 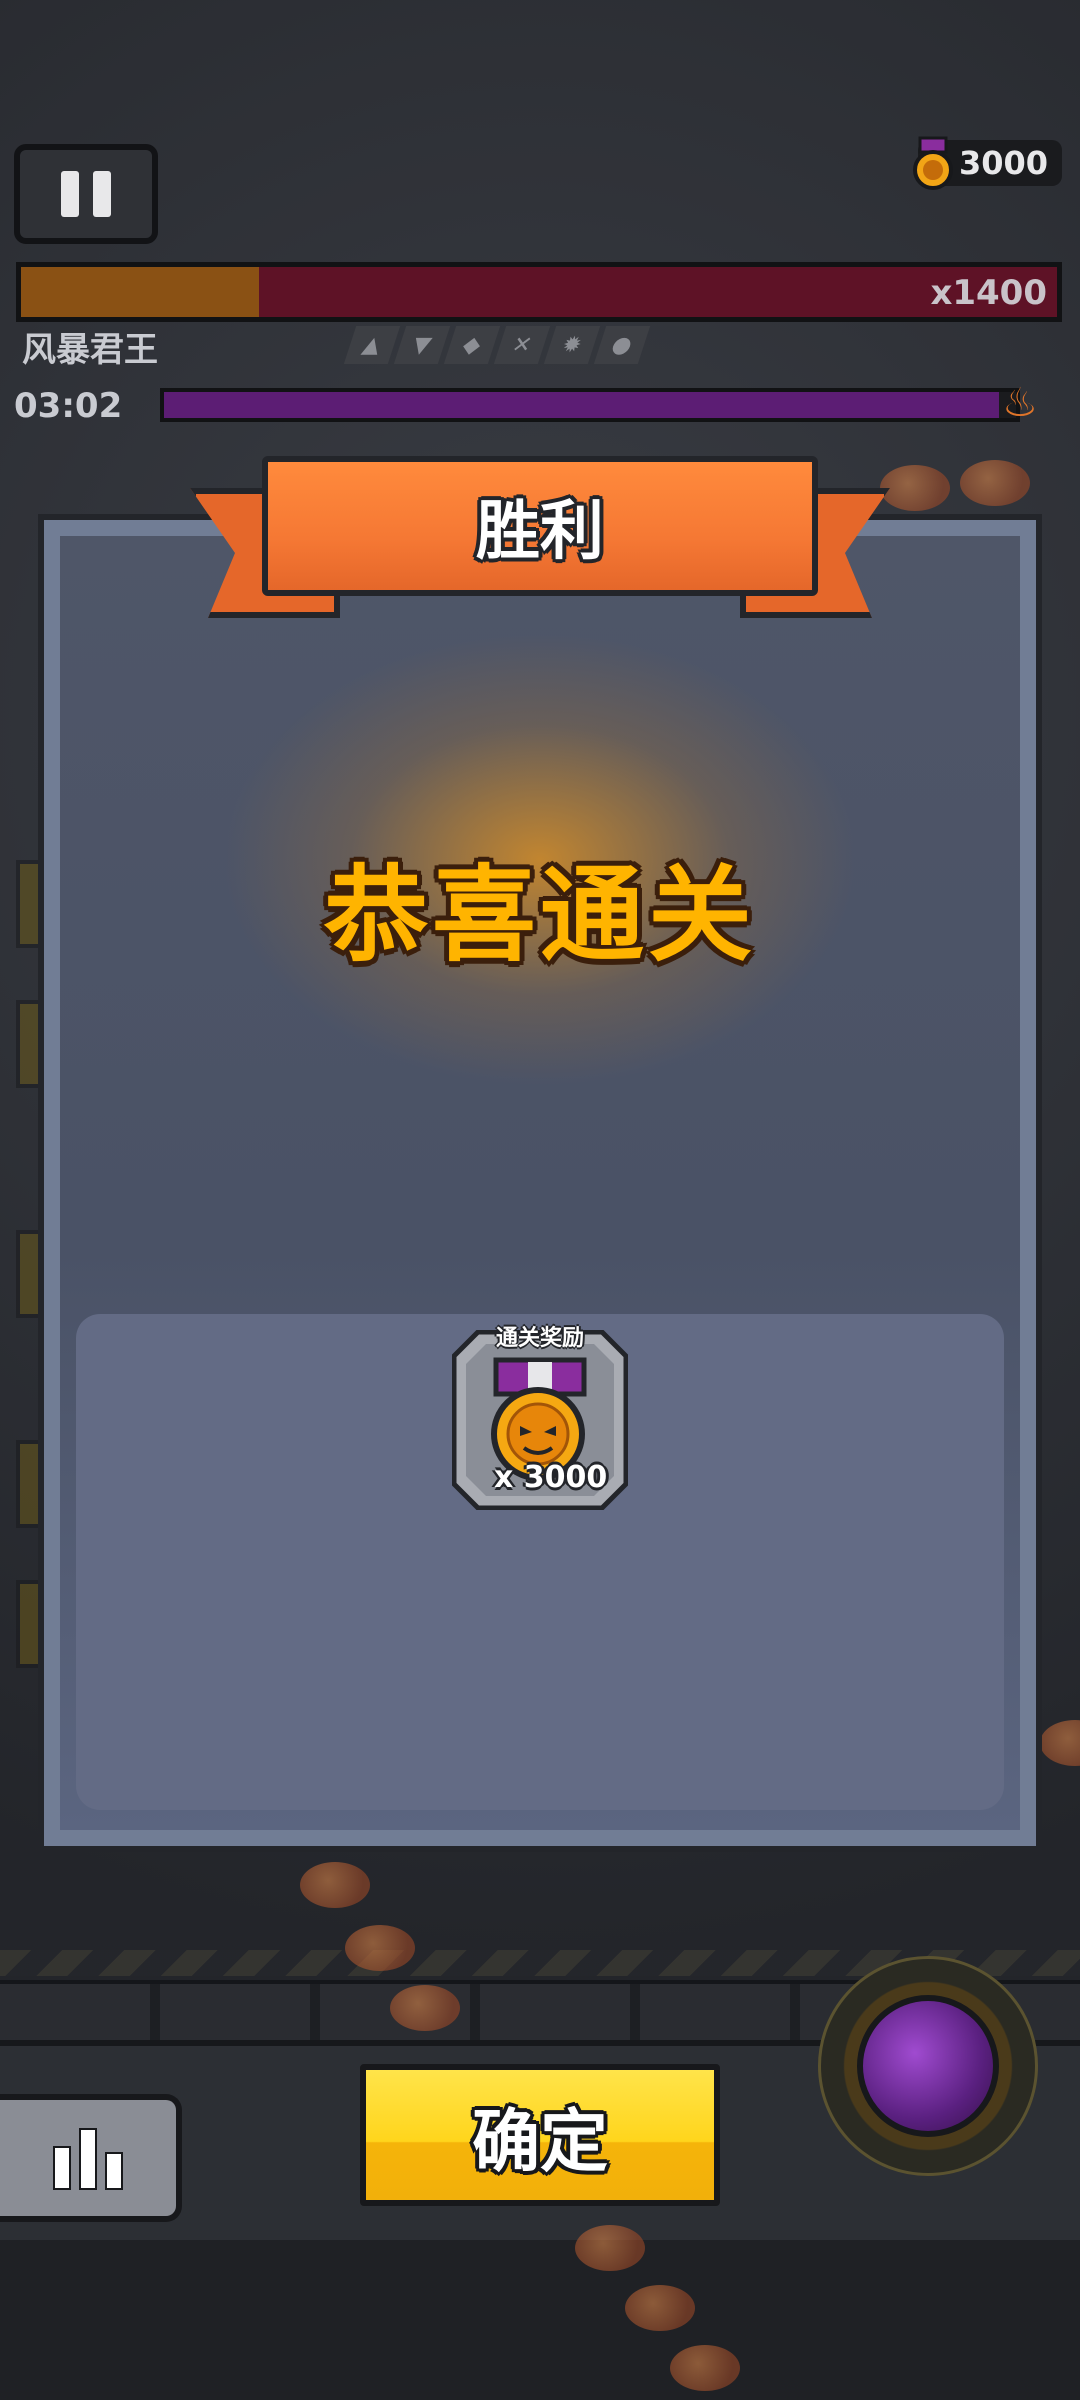 I want to click on game-timer: 03:02, so click(x=68, y=406).